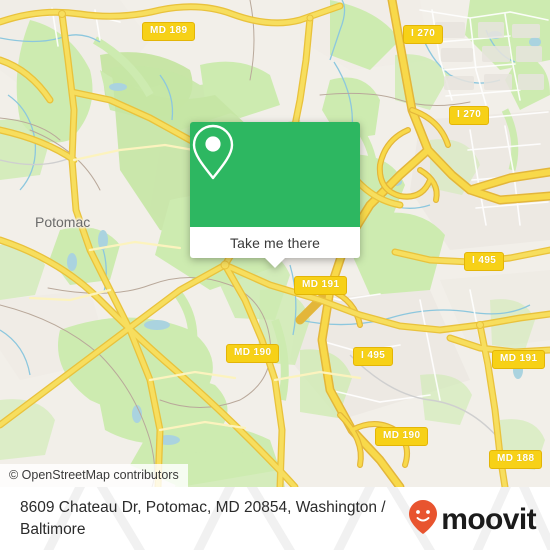  Describe the element at coordinates (275, 174) in the screenshot. I see `callout-header` at that location.